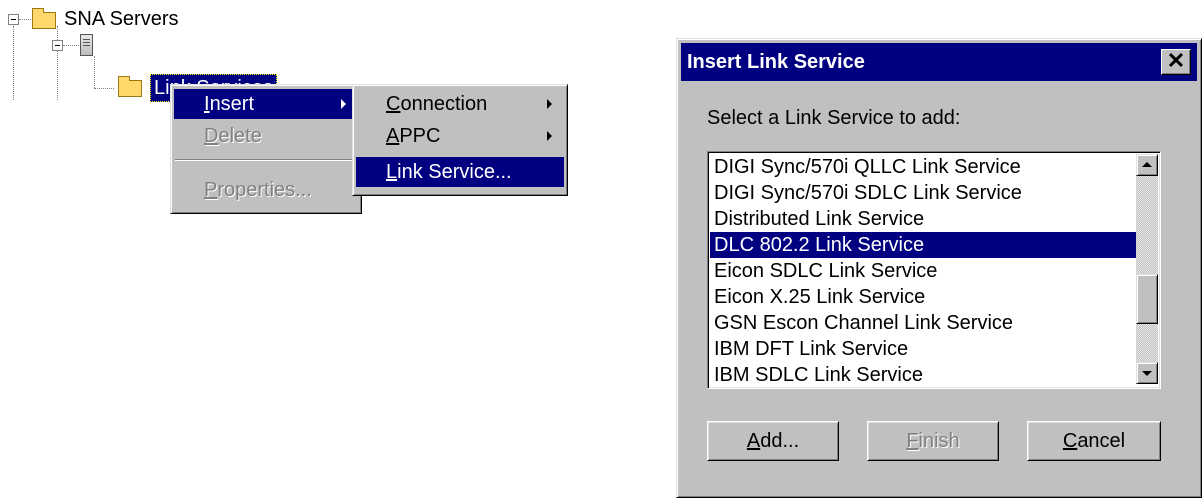 Image resolution: width=1202 pixels, height=498 pixels. What do you see at coordinates (44, 18) in the screenshot?
I see `folder-icon` at bounding box center [44, 18].